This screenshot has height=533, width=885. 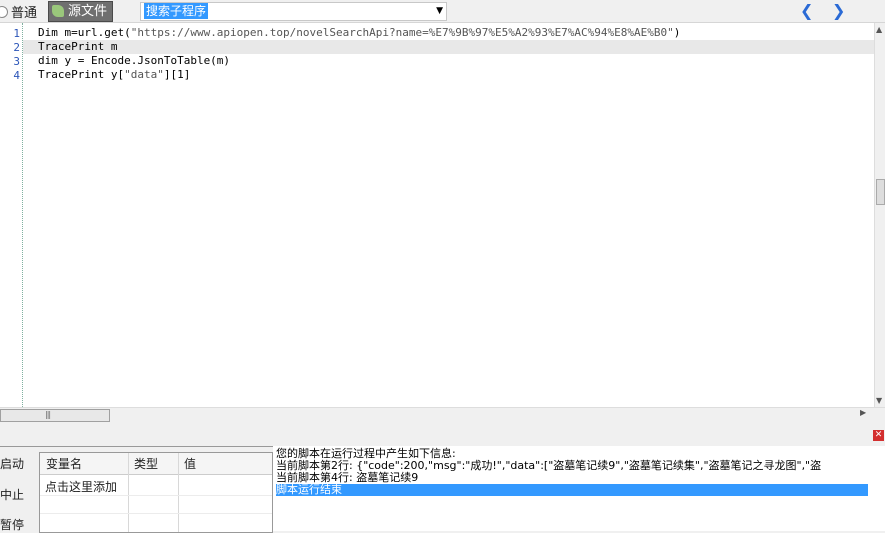 I want to click on subroutine-dropdown-value: 搜索子程序, so click(x=176, y=11).